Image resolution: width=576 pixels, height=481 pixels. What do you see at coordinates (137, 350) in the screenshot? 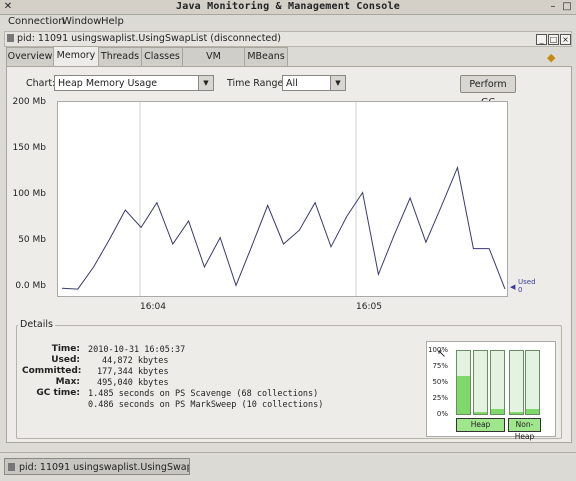
I see `time-value: 2010-10-31 16:05:37` at bounding box center [137, 350].